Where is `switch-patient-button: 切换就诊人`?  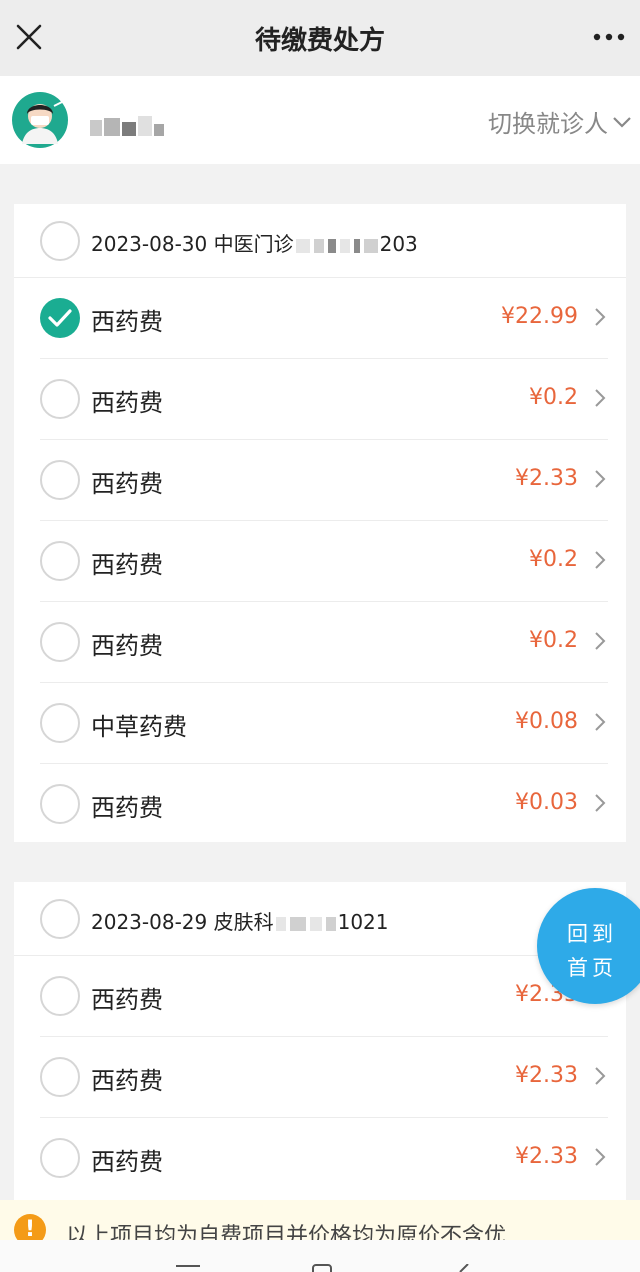 switch-patient-button: 切换就诊人 is located at coordinates (560, 121).